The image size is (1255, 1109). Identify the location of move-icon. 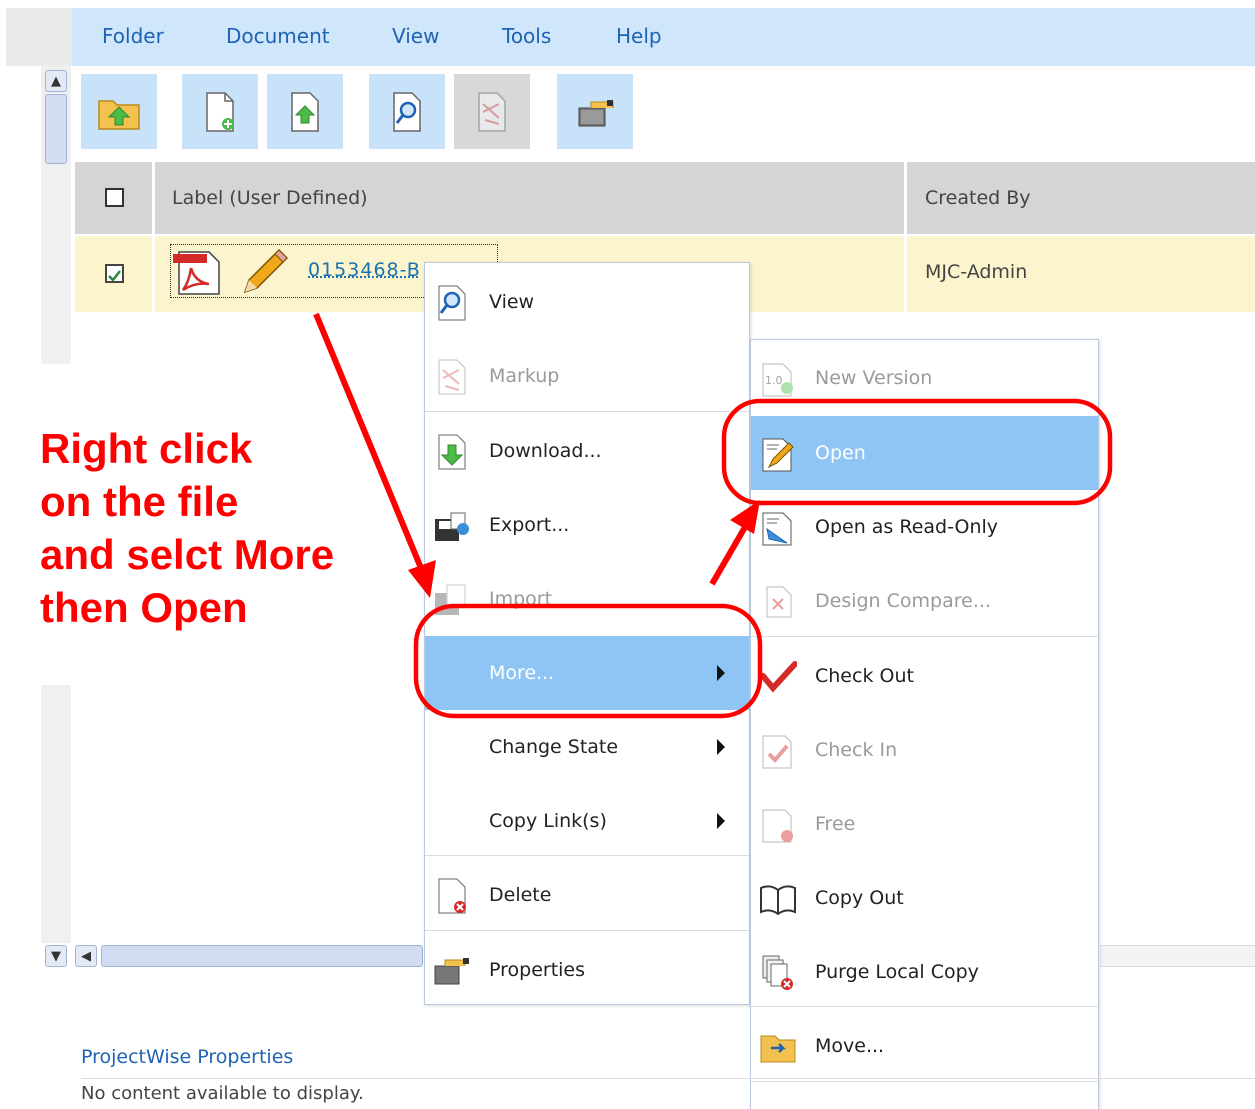
(778, 1049).